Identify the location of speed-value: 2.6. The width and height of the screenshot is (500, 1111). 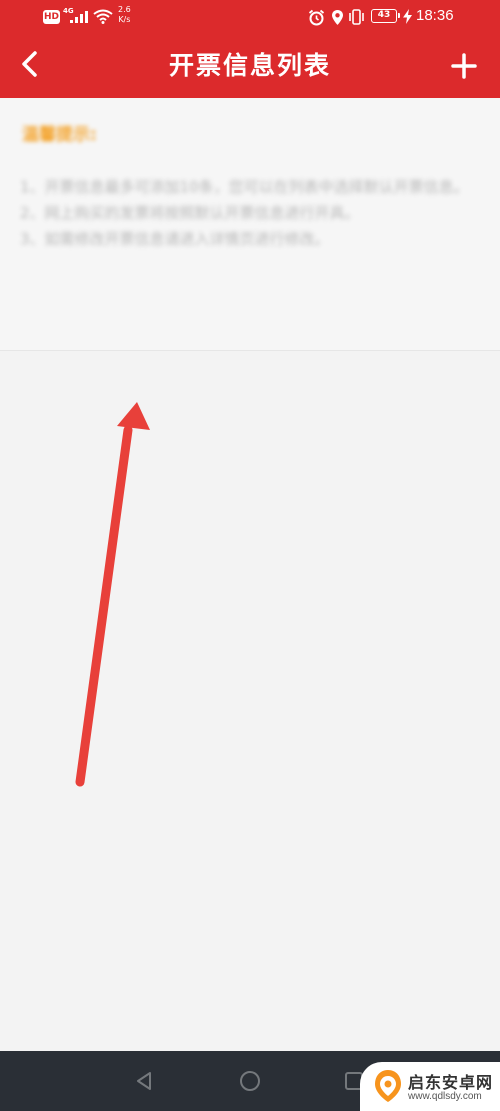
(124, 9).